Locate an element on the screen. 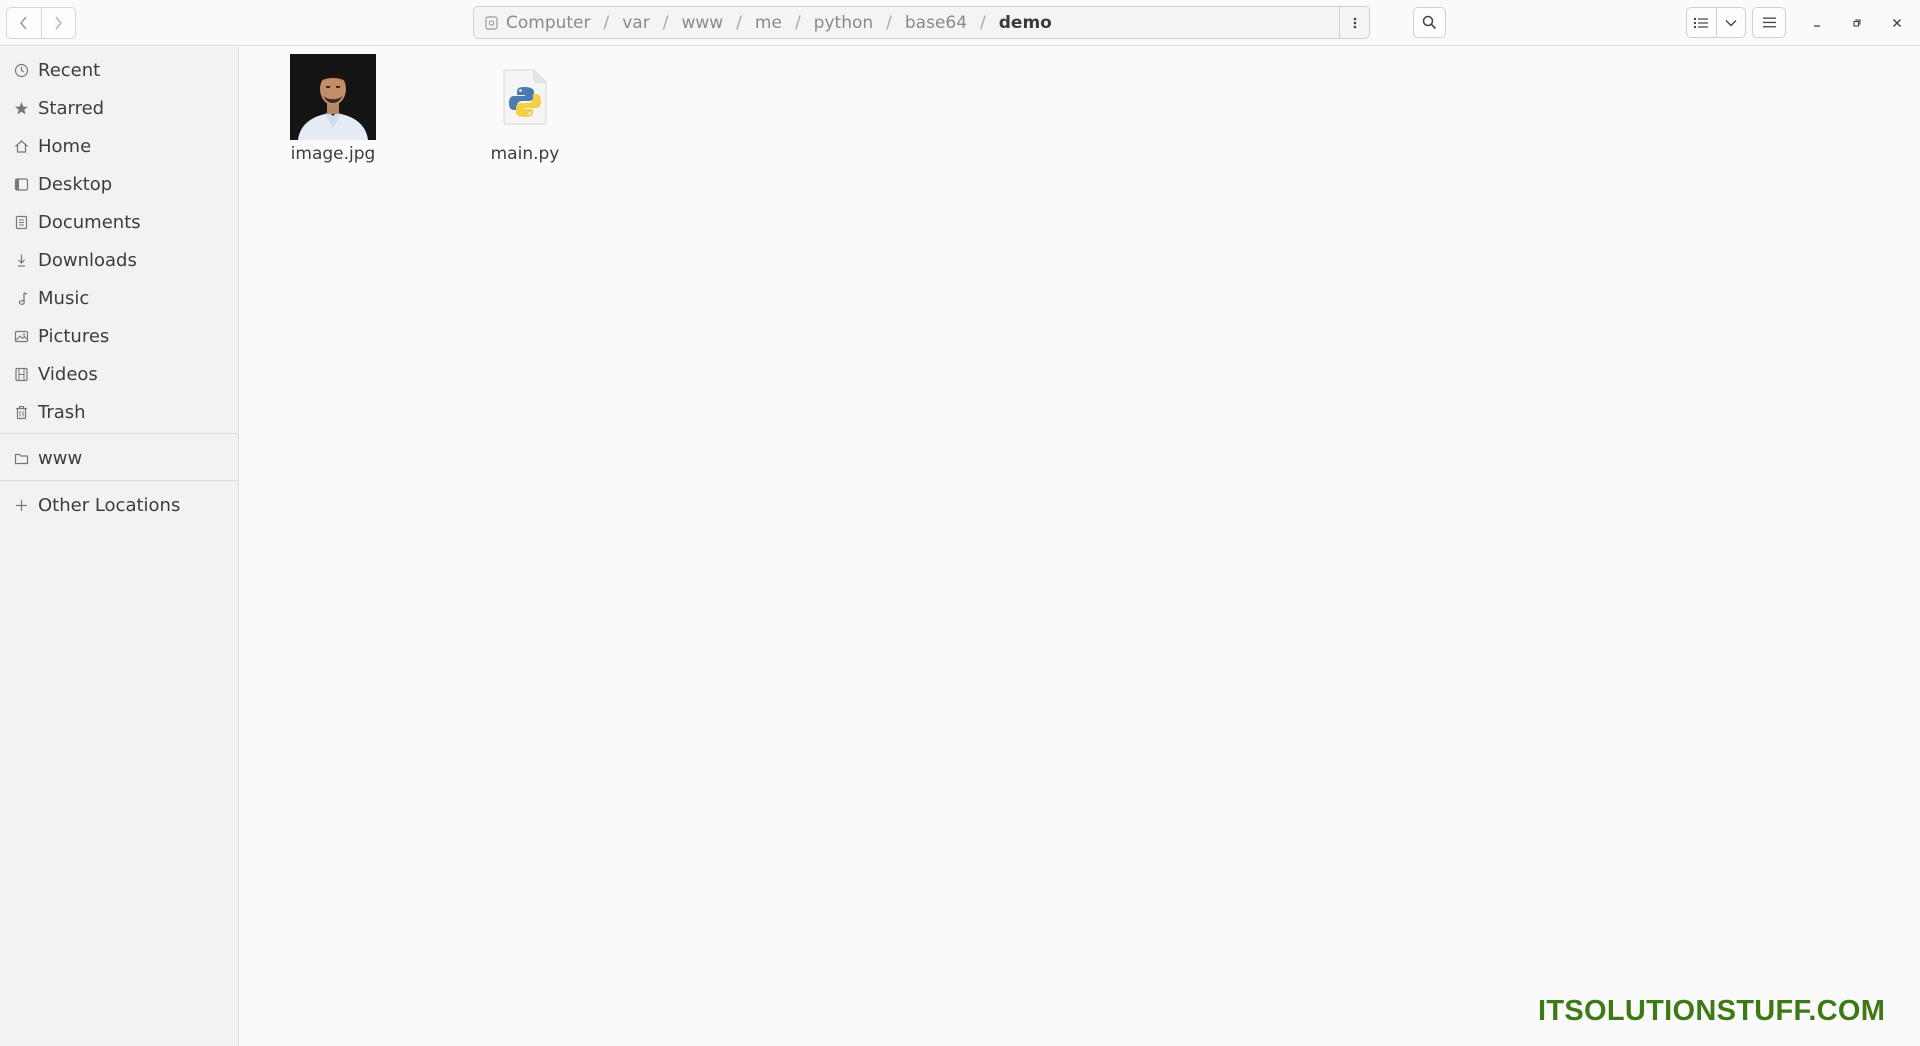  breadcrumb: Computer / var / www / me / python / base64 / demo is located at coordinates (906, 22).